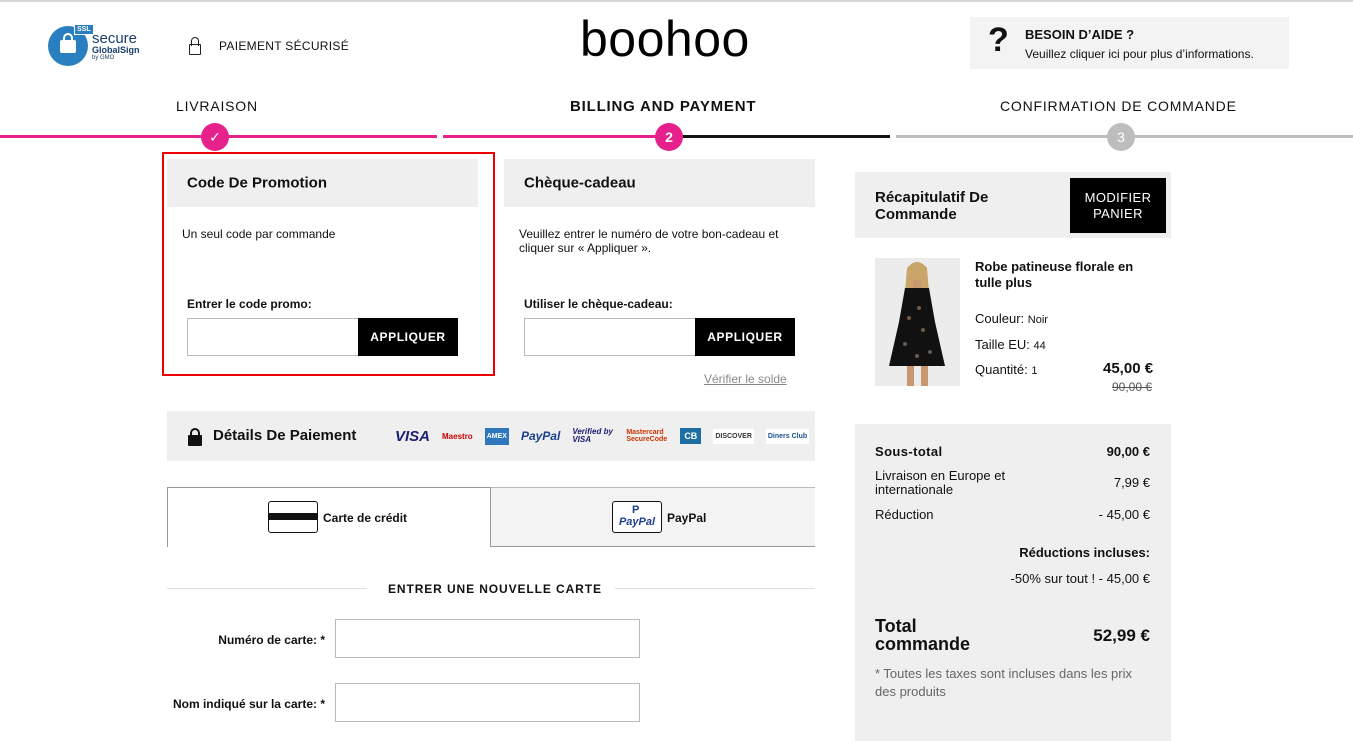 The image size is (1353, 741). What do you see at coordinates (217, 106) in the screenshot?
I see `step-label-delivery: LIVRAISON` at bounding box center [217, 106].